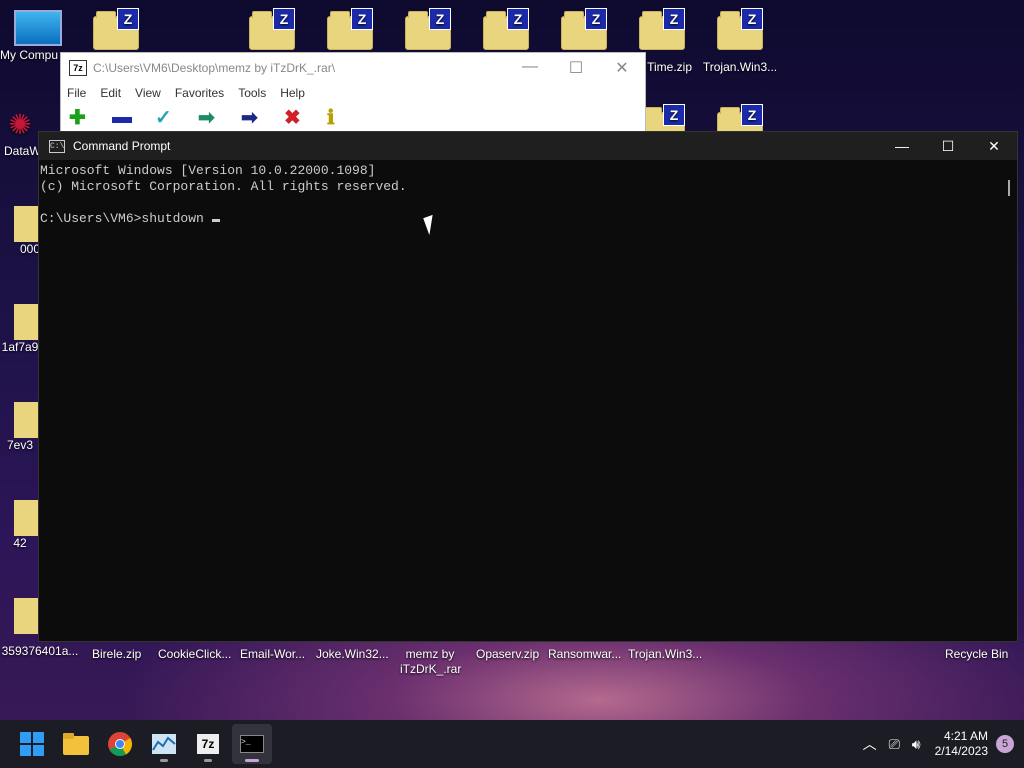 The height and width of the screenshot is (768, 1024). I want to click on file-explorer-button, so click(76, 744).